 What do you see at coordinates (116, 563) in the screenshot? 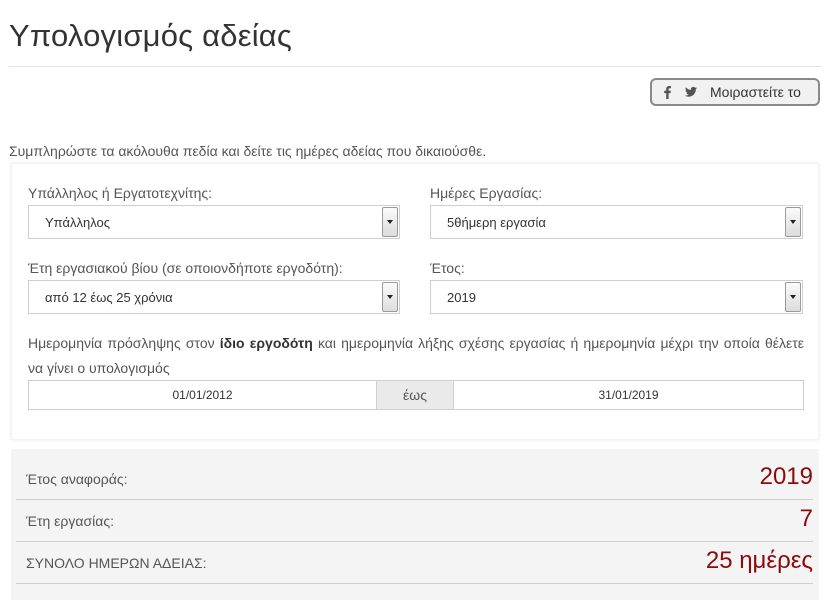
I see `result-label: ΣΥΝΟΛΟ ΗΜΕΡΩΝ ΑΔΕΙΑΣ:` at bounding box center [116, 563].